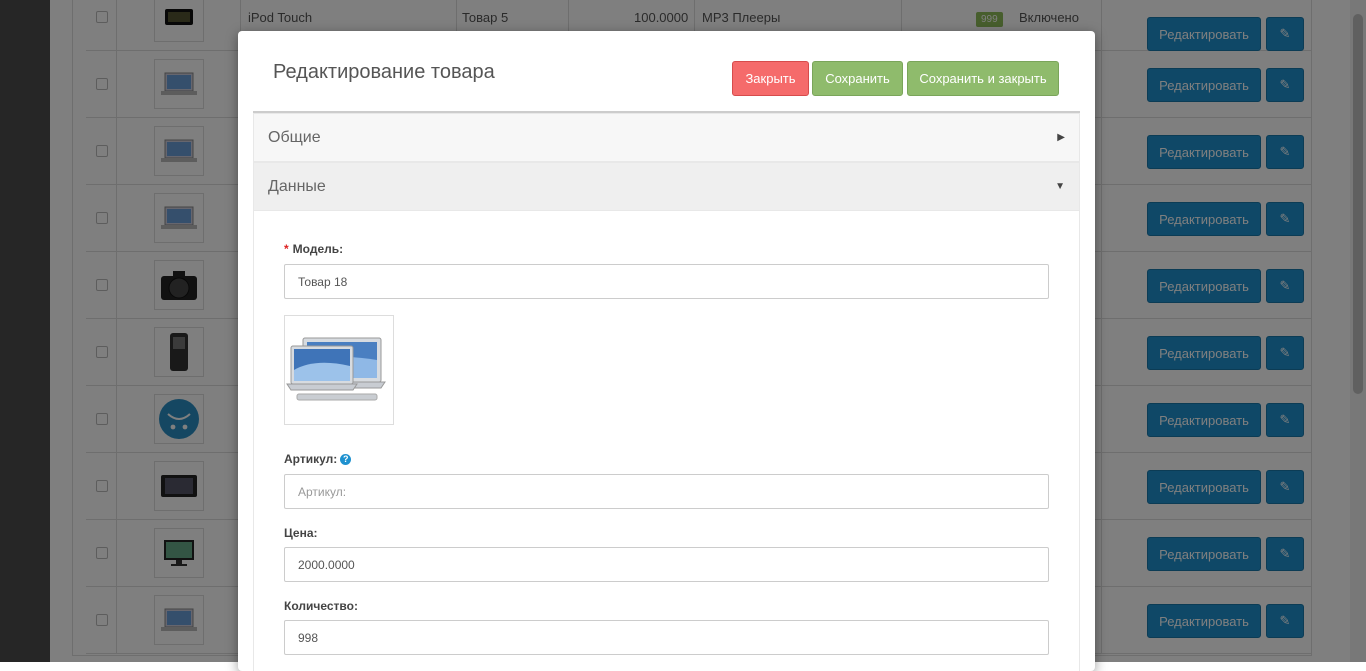 The image size is (1366, 671). I want to click on required-asterisk: *, so click(286, 249).